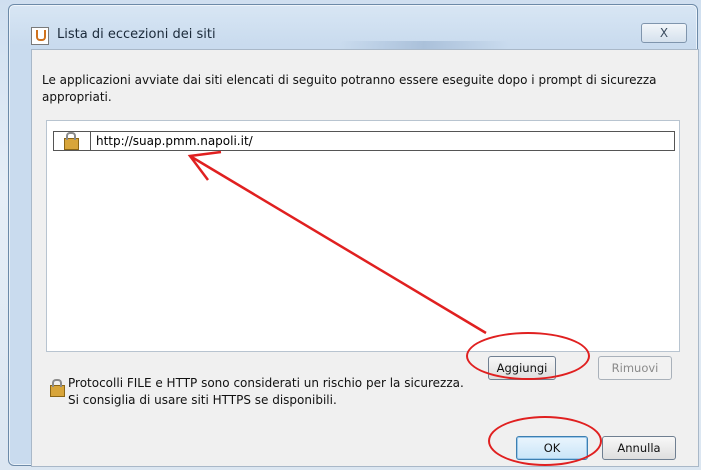 The image size is (701, 470). What do you see at coordinates (635, 368) in the screenshot?
I see `remove-button: Rimuovi` at bounding box center [635, 368].